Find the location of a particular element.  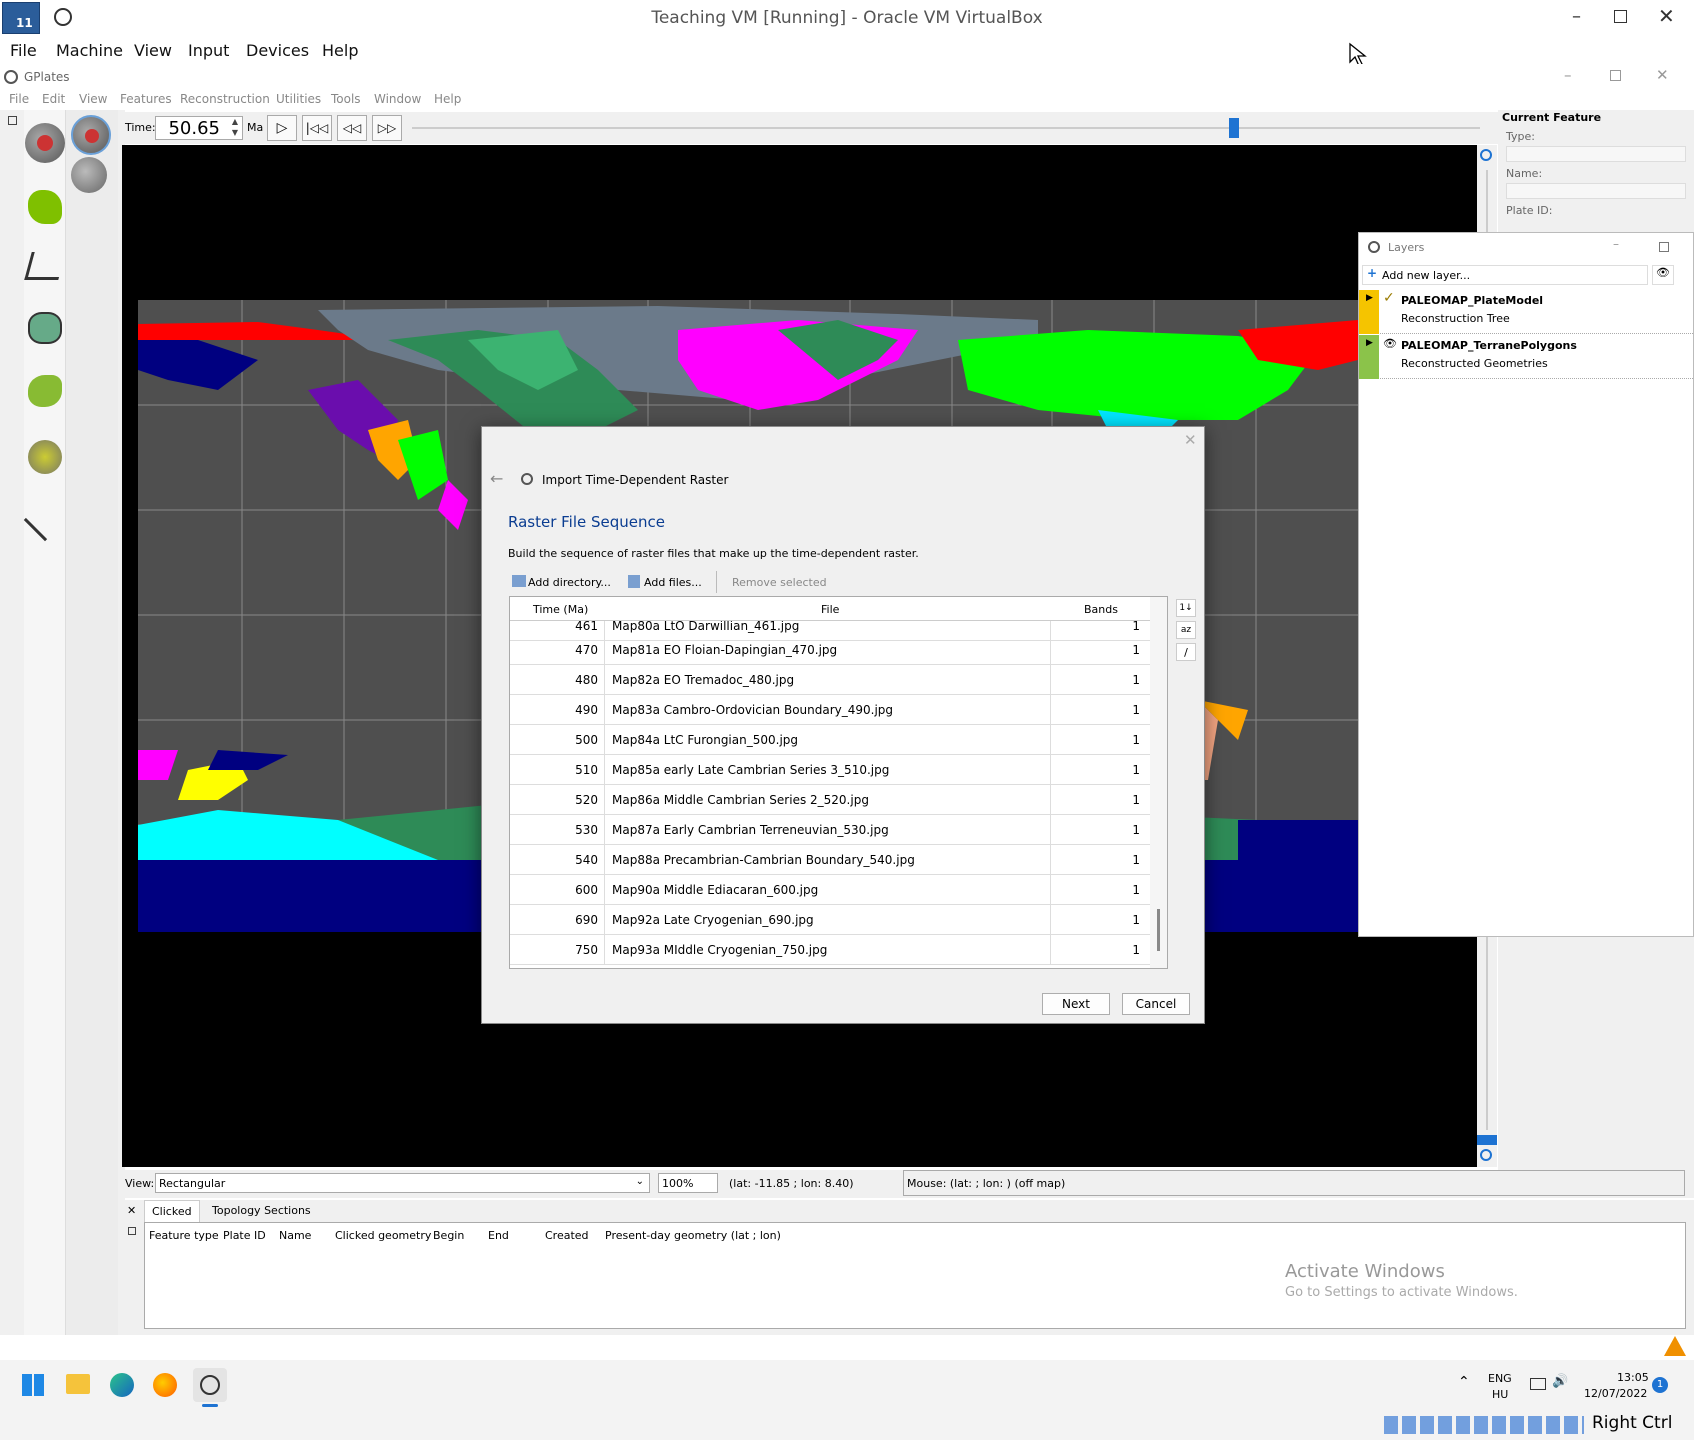

edit-icon: / is located at coordinates (1186, 652).